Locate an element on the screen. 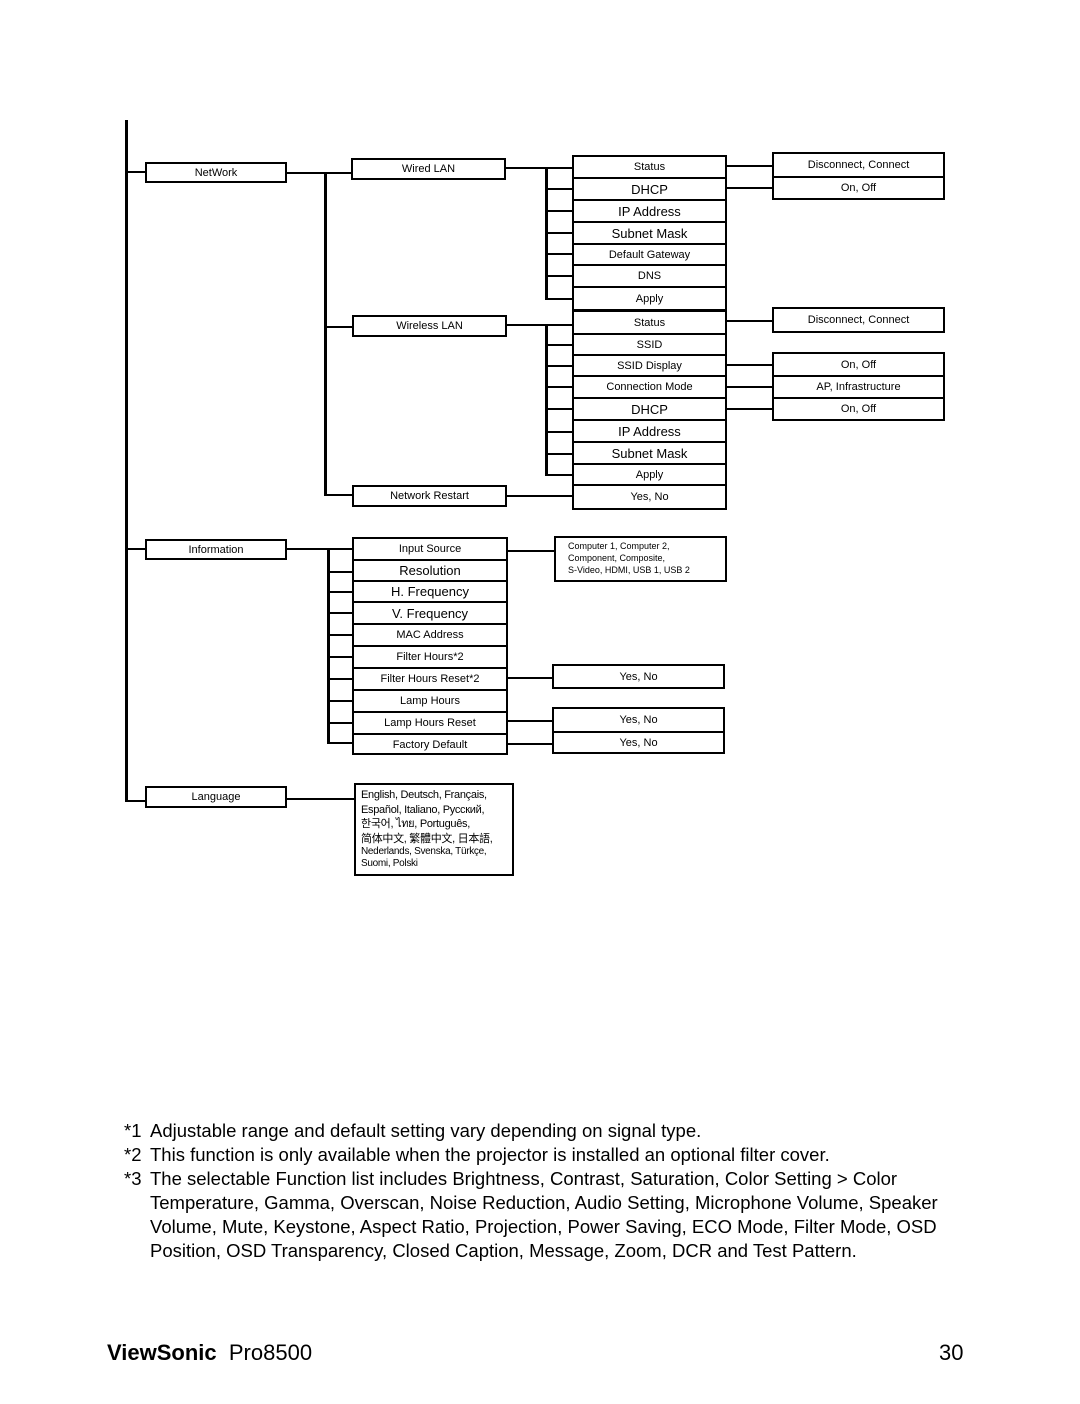 The width and height of the screenshot is (1080, 1404). menu-network-restart: Network Restart is located at coordinates (429, 496).